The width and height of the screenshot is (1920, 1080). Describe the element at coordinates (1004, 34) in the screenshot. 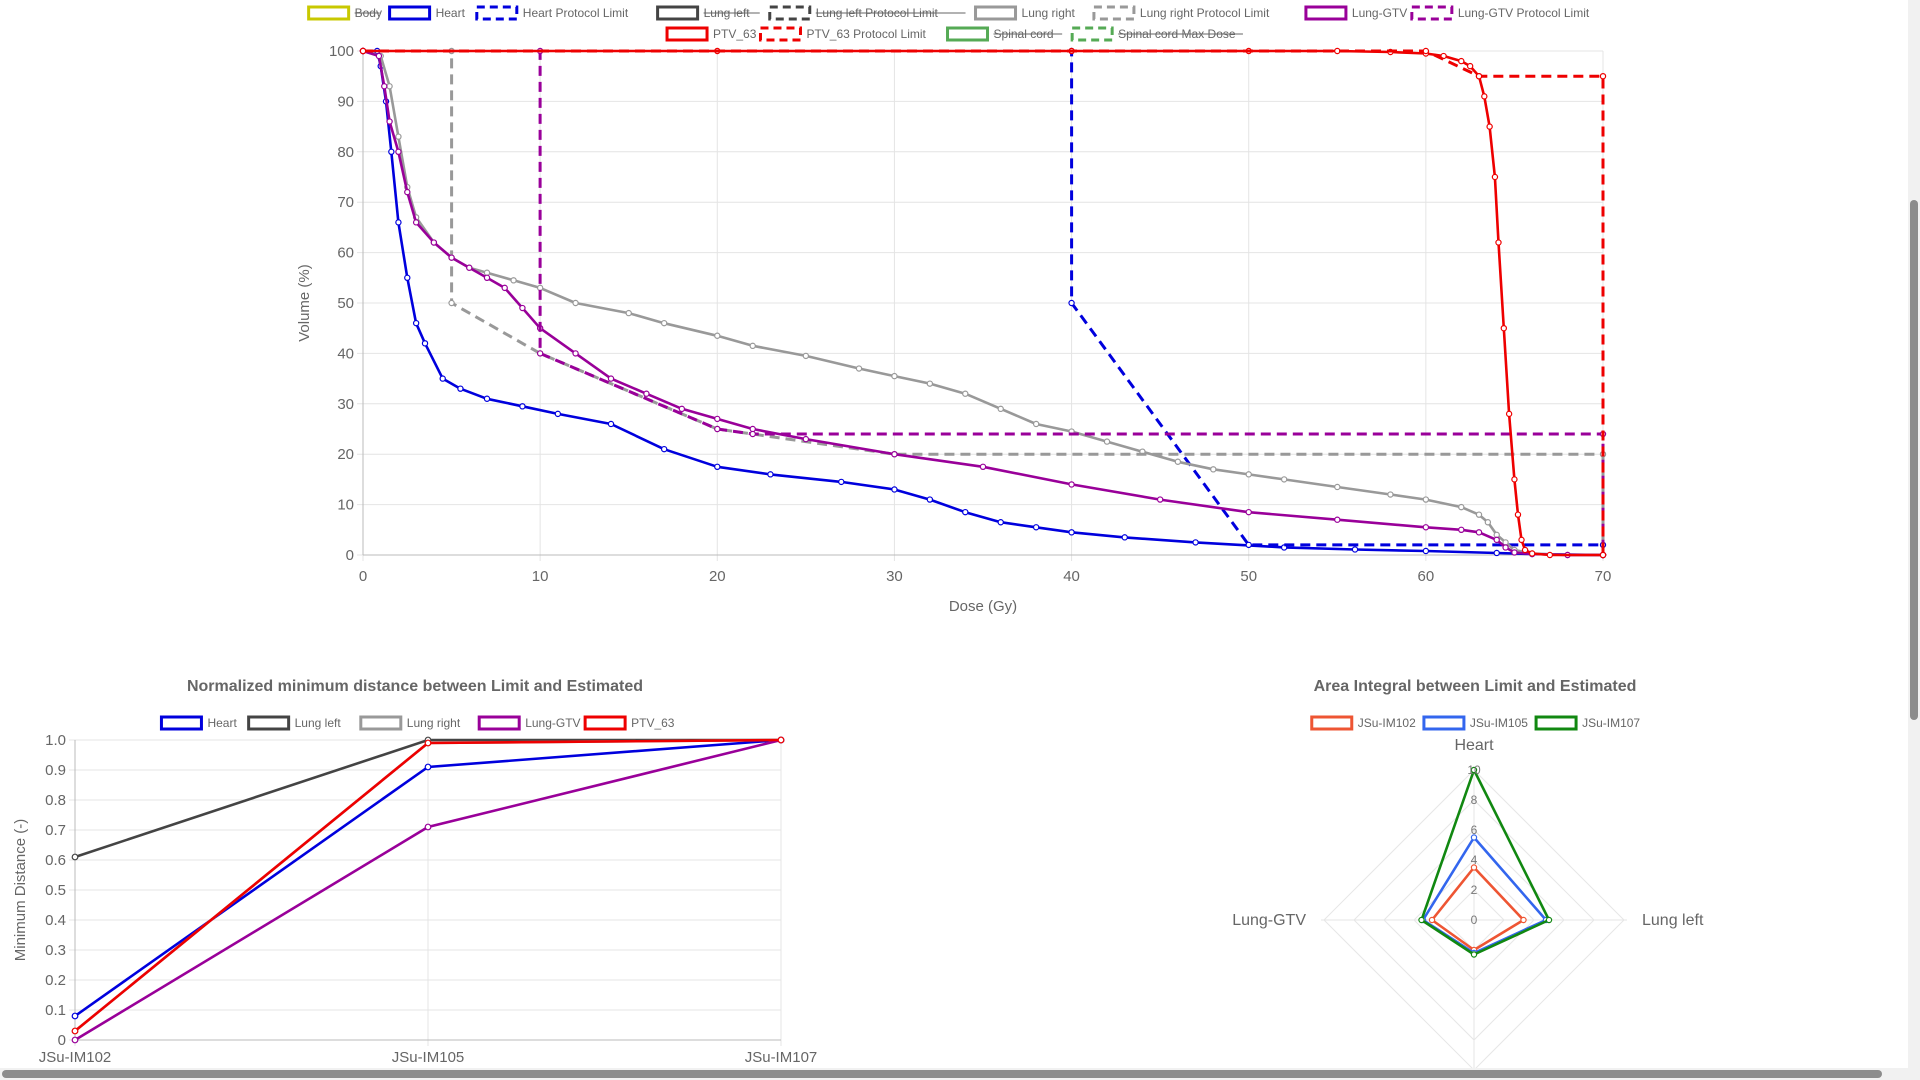

I see `legend-item-spinal-cord: Spinal cord` at that location.